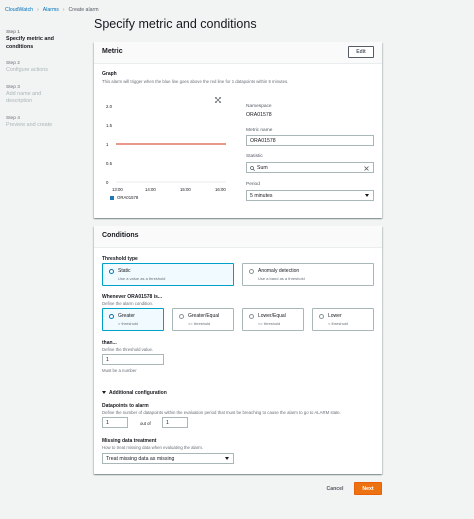 This screenshot has height=519, width=474. What do you see at coordinates (254, 156) in the screenshot?
I see `statistic-label: Statistic` at bounding box center [254, 156].